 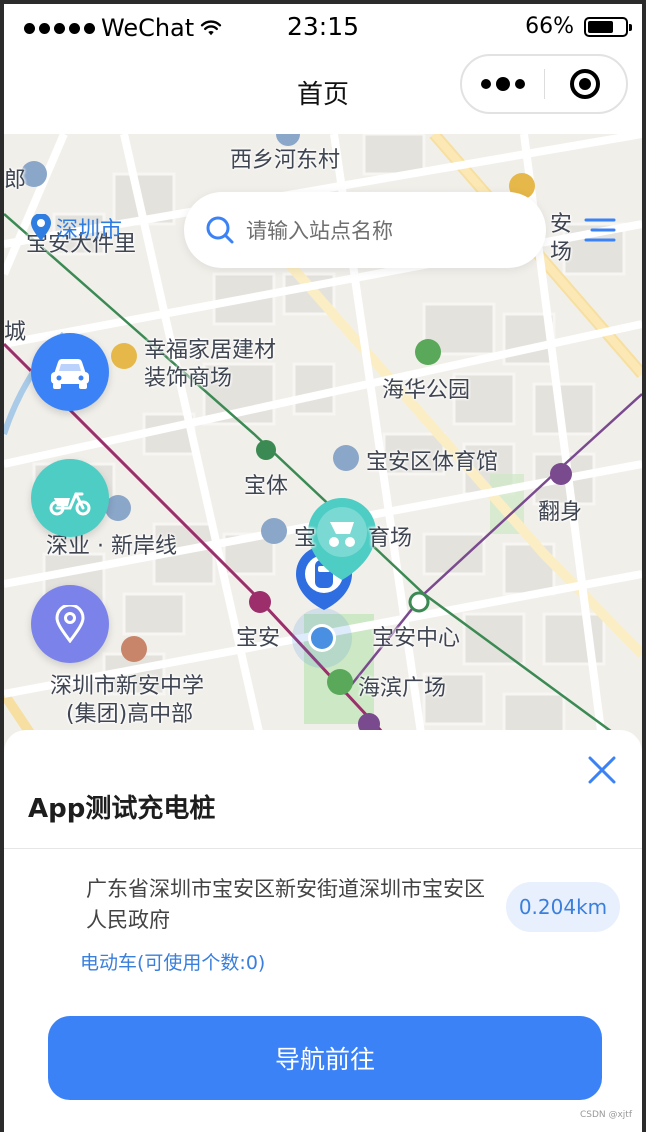 What do you see at coordinates (608, 26) in the screenshot?
I see `battery-icon` at bounding box center [608, 26].